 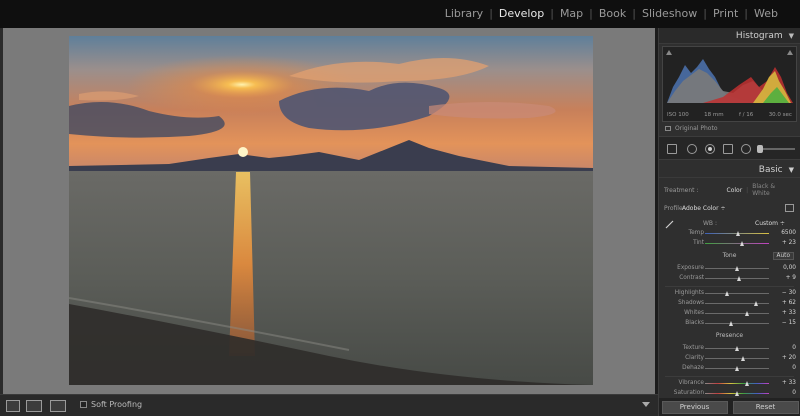 What do you see at coordinates (694, 407) in the screenshot?
I see `previous-button: Previous` at bounding box center [694, 407].